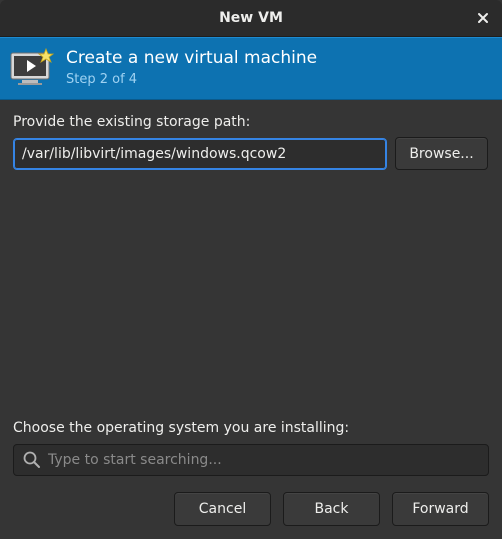 This screenshot has width=502, height=539. What do you see at coordinates (200, 154) in the screenshot?
I see `storage-path-input: /var/lib/libvirt/images/windows.qcow2` at bounding box center [200, 154].